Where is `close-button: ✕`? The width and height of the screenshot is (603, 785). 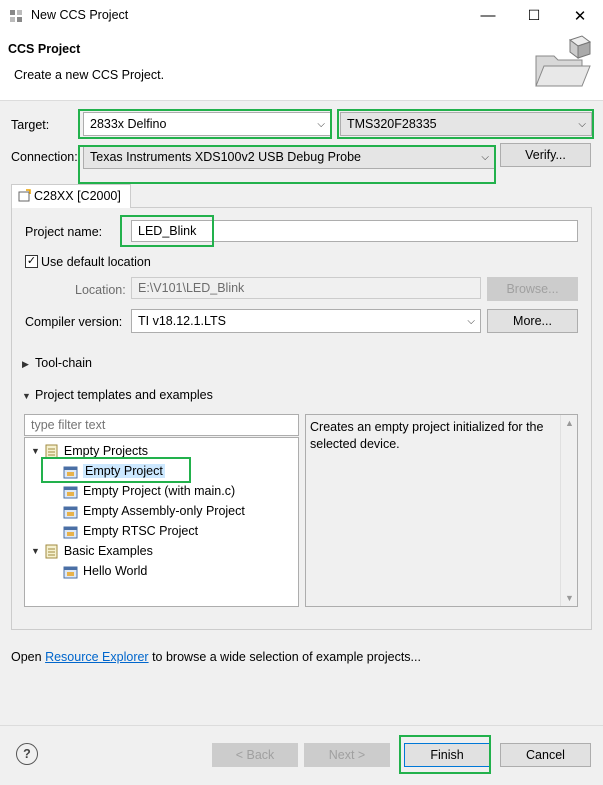
close-button: ✕ is located at coordinates (580, 15).